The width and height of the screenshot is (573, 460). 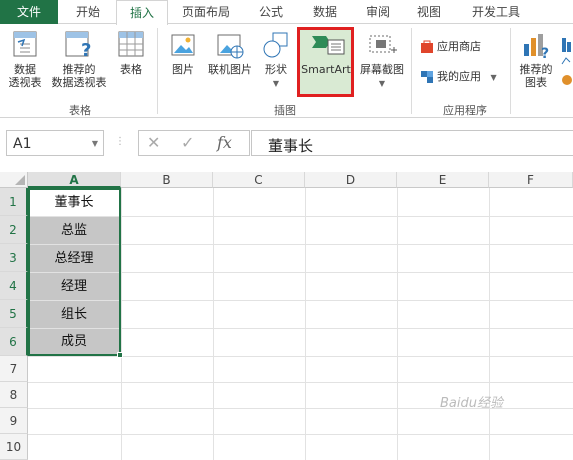 What do you see at coordinates (230, 46) in the screenshot?
I see `online-picture-icon` at bounding box center [230, 46].